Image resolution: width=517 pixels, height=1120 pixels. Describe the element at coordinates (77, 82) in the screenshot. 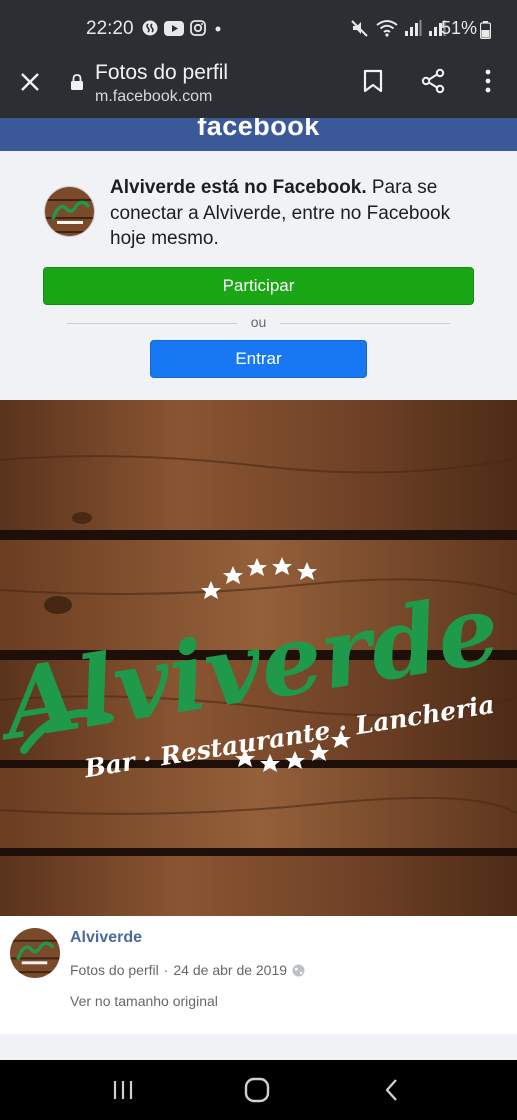

I see `lock-icon` at that location.